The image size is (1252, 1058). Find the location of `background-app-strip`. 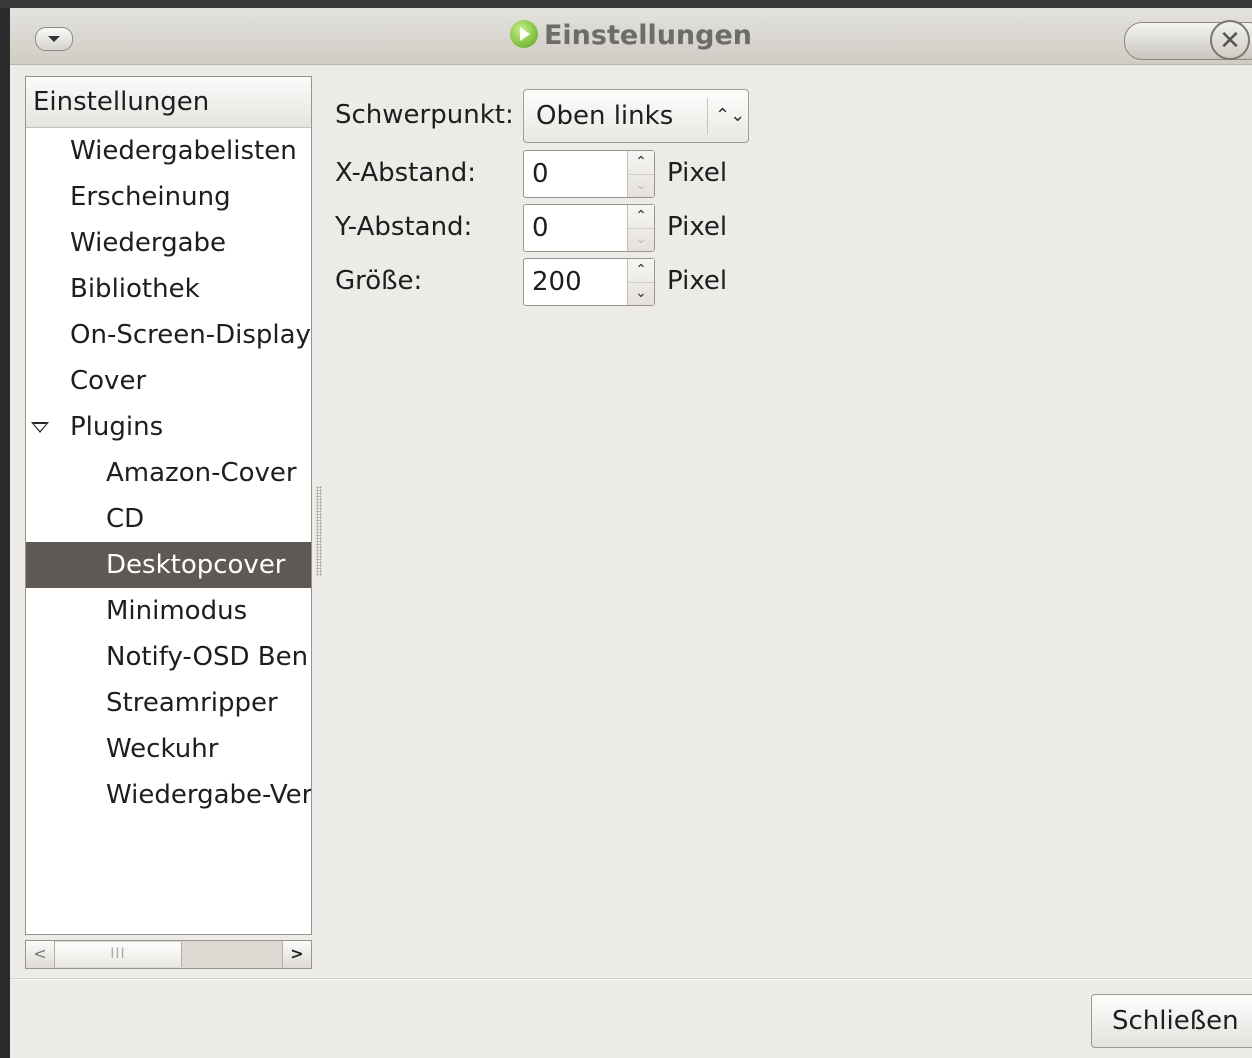

background-app-strip is located at coordinates (626, 4).